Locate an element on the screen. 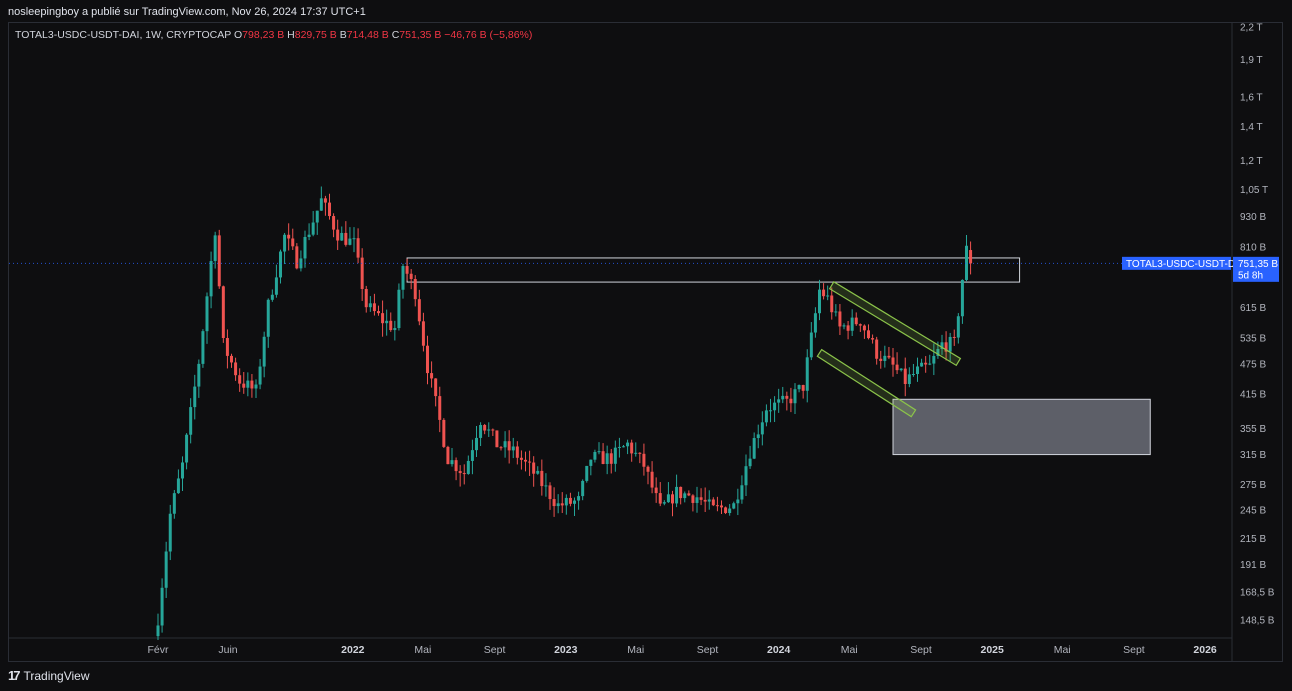 Image resolution: width=1292 pixels, height=691 pixels. x-tick-label: Sept is located at coordinates (1134, 650).